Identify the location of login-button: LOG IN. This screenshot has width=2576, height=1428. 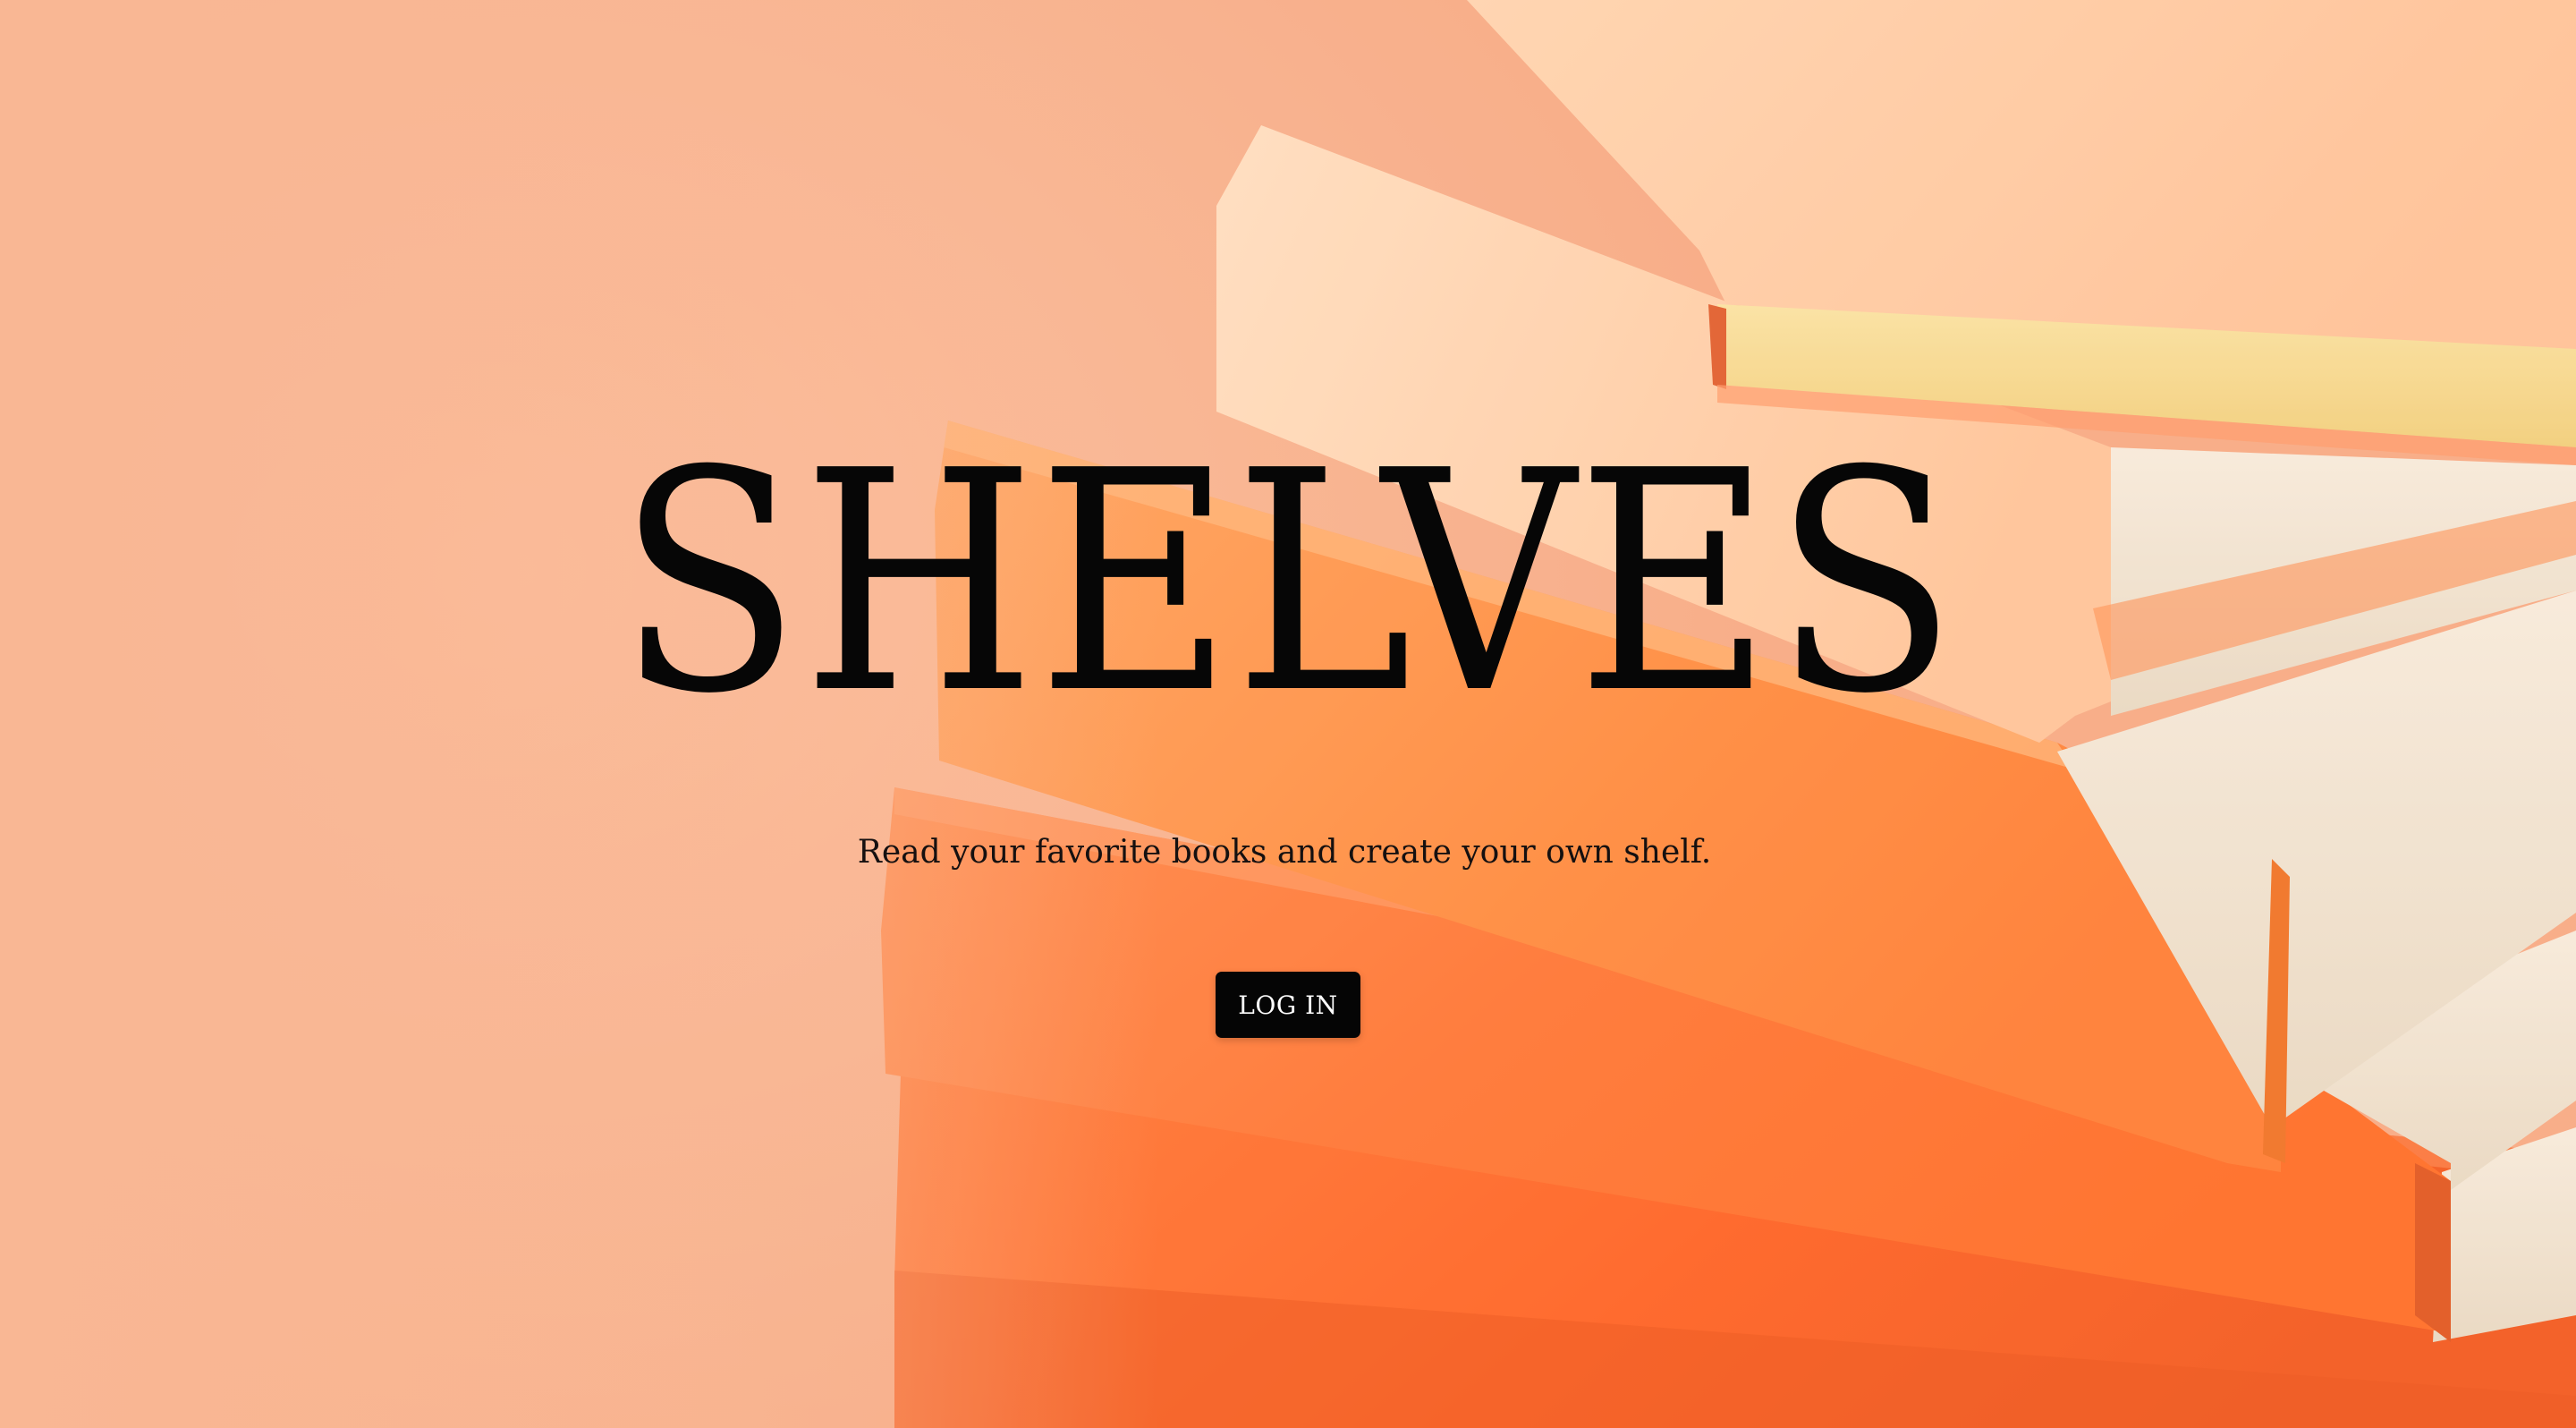
(1288, 1005).